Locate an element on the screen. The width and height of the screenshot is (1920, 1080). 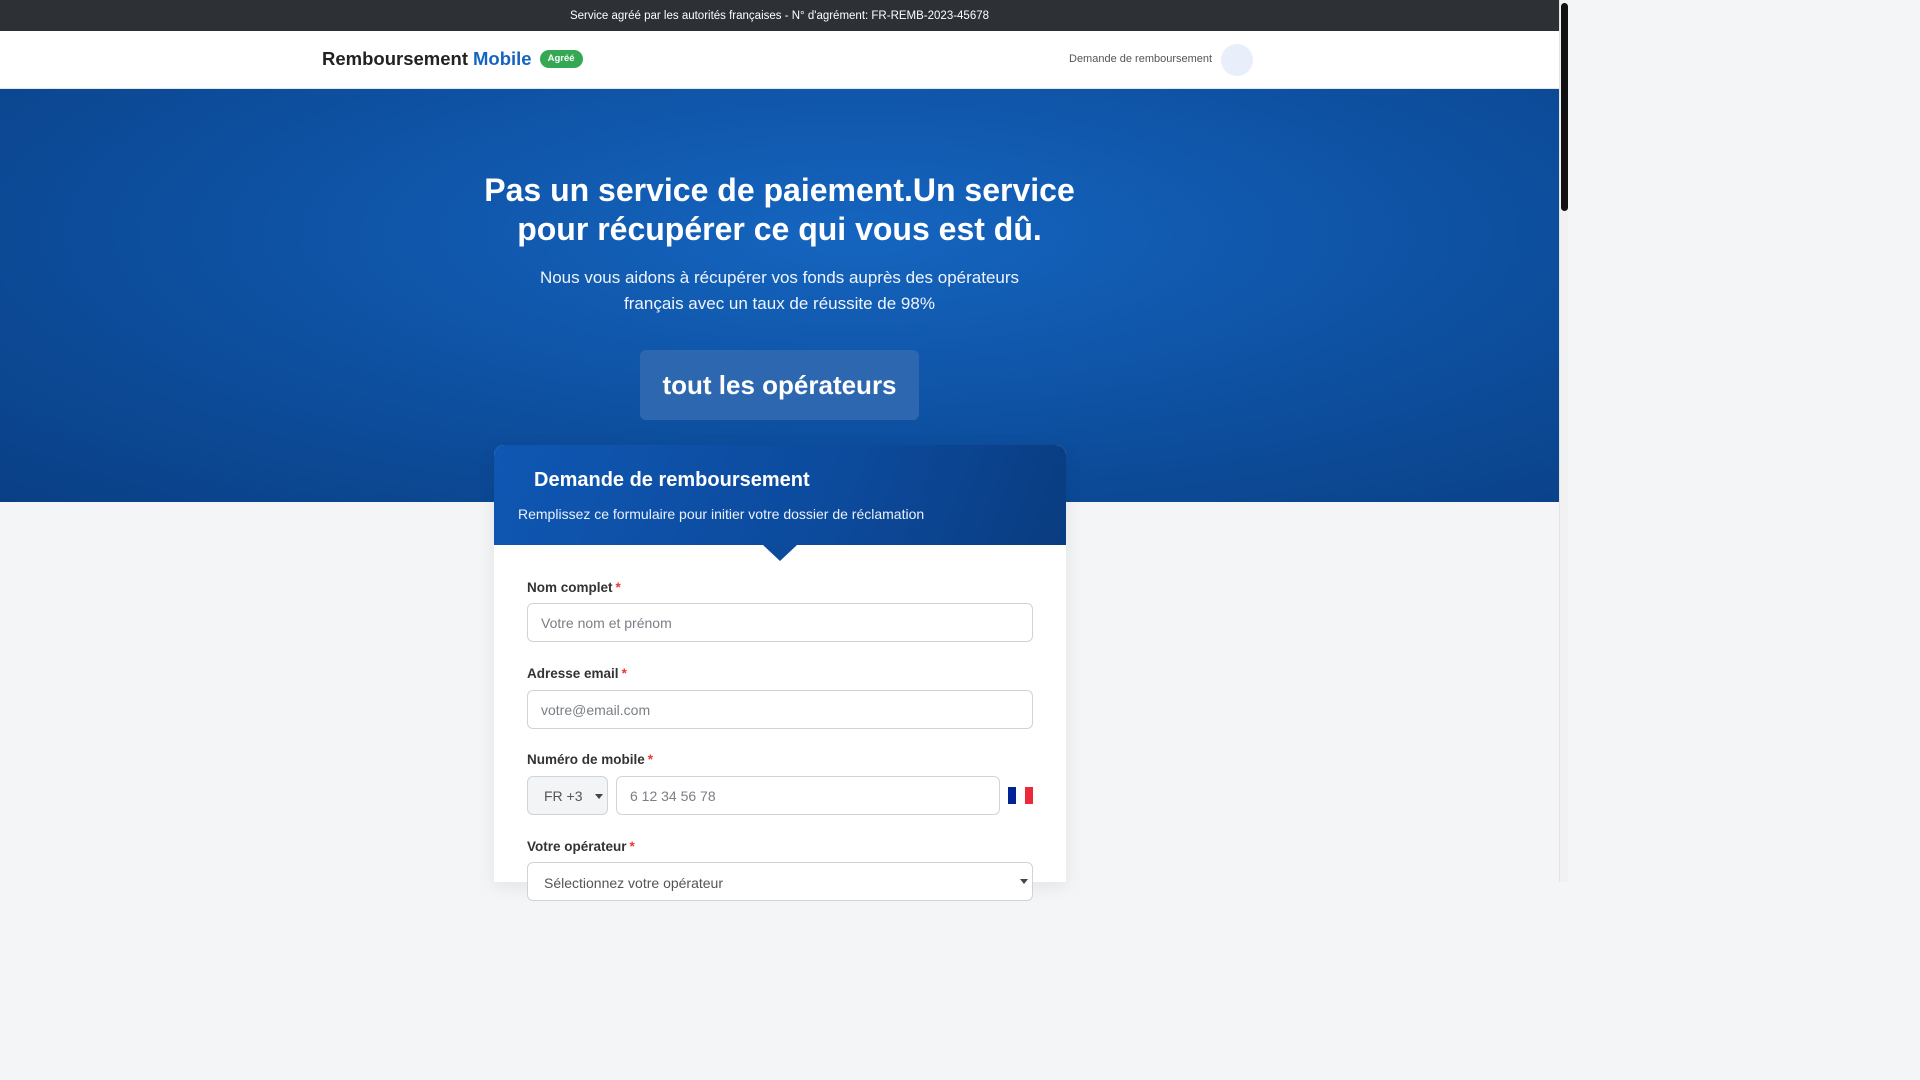
scrollbar-thumb is located at coordinates (1564, 107).